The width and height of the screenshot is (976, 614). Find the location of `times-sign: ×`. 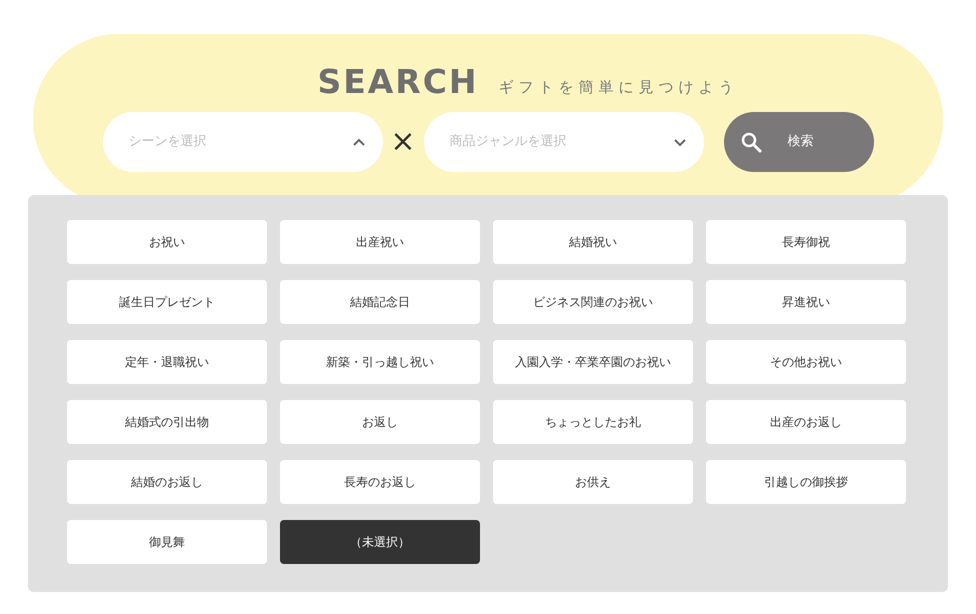

times-sign: × is located at coordinates (403, 142).